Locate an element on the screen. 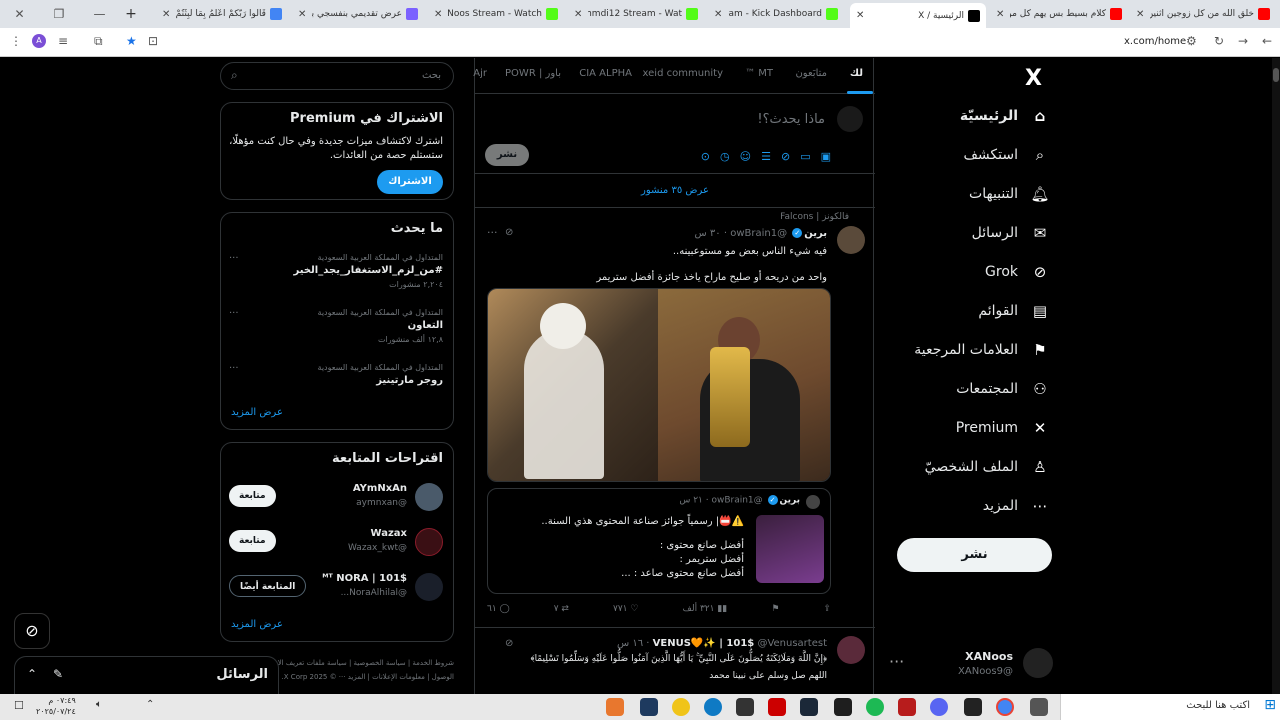 This screenshot has width=1280, height=720. like-stat: ♡ ٧٧١ is located at coordinates (625, 609).